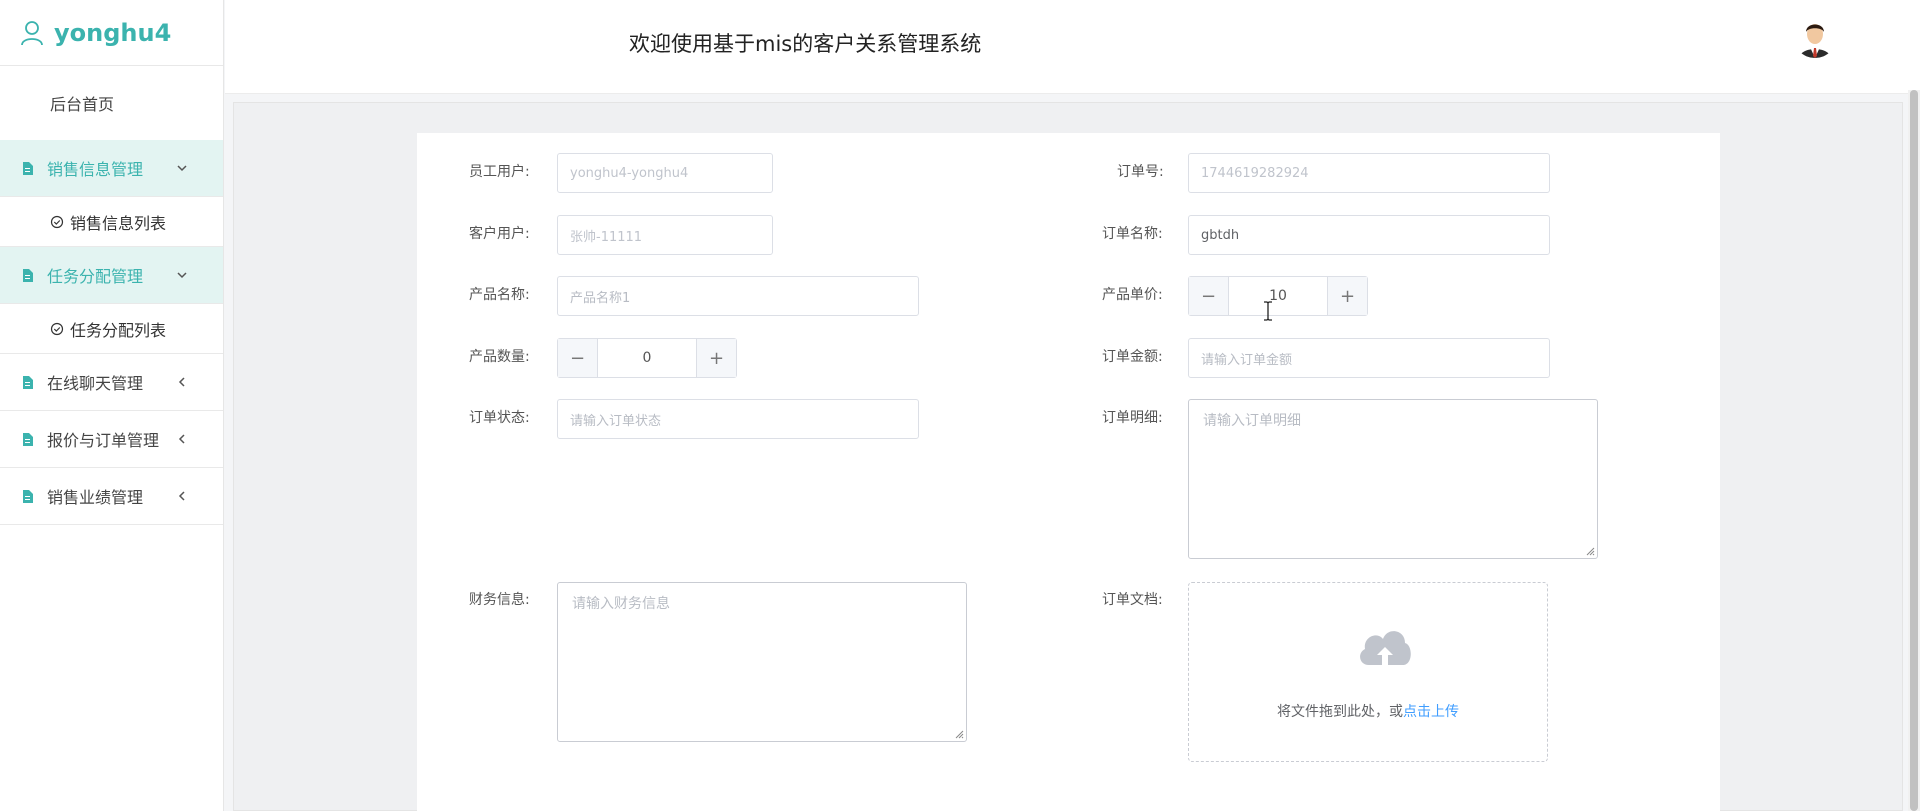  What do you see at coordinates (1431, 712) in the screenshot?
I see `upload-link: 点击上传` at bounding box center [1431, 712].